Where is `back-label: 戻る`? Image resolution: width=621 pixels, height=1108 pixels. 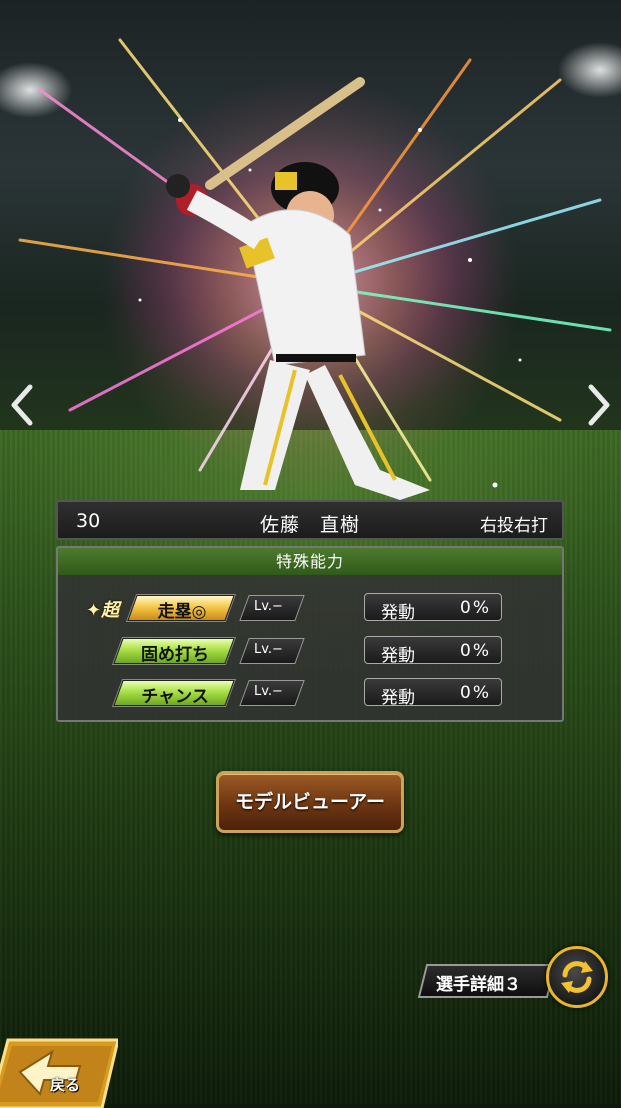 back-label: 戻る is located at coordinates (65, 1085).